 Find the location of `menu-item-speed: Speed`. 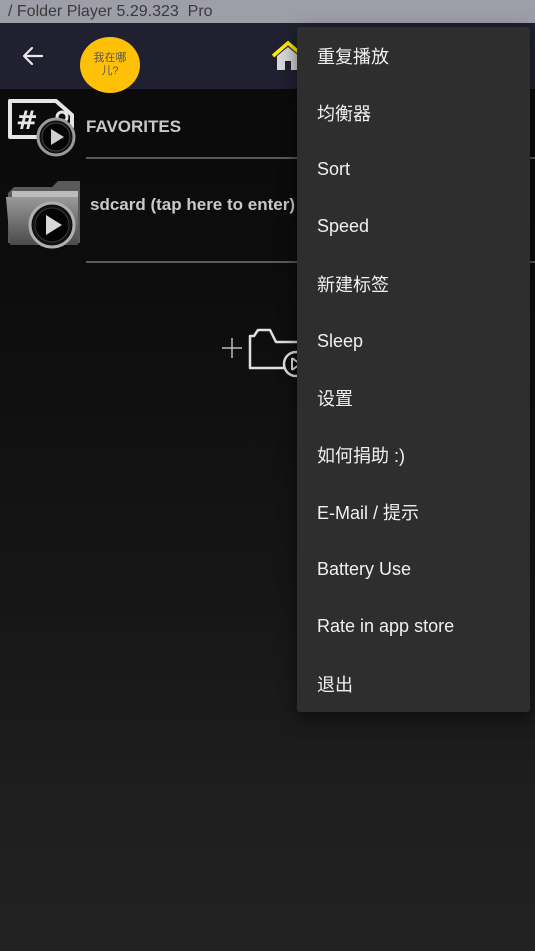

menu-item-speed: Speed is located at coordinates (413, 226).